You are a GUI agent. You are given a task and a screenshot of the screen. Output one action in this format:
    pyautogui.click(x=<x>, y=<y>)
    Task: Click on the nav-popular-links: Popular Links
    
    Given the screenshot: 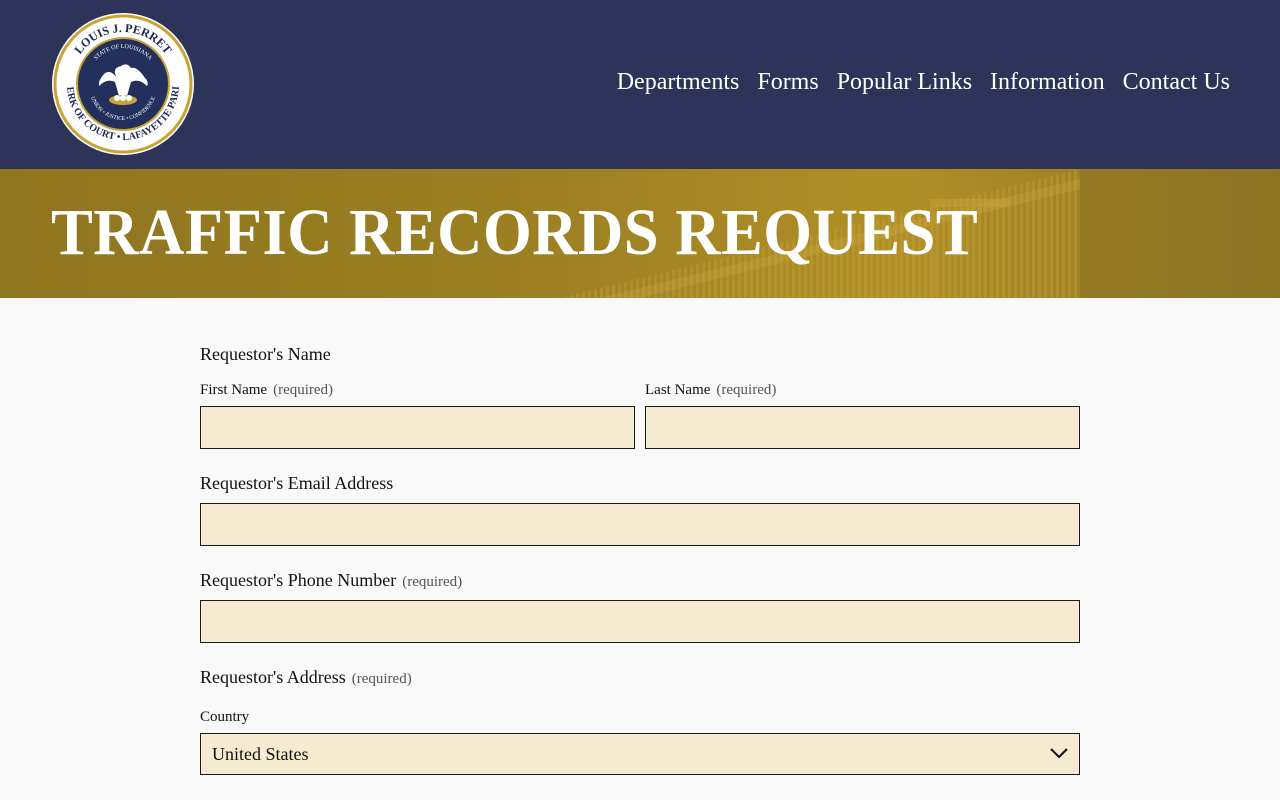 What is the action you would take?
    pyautogui.click(x=904, y=82)
    